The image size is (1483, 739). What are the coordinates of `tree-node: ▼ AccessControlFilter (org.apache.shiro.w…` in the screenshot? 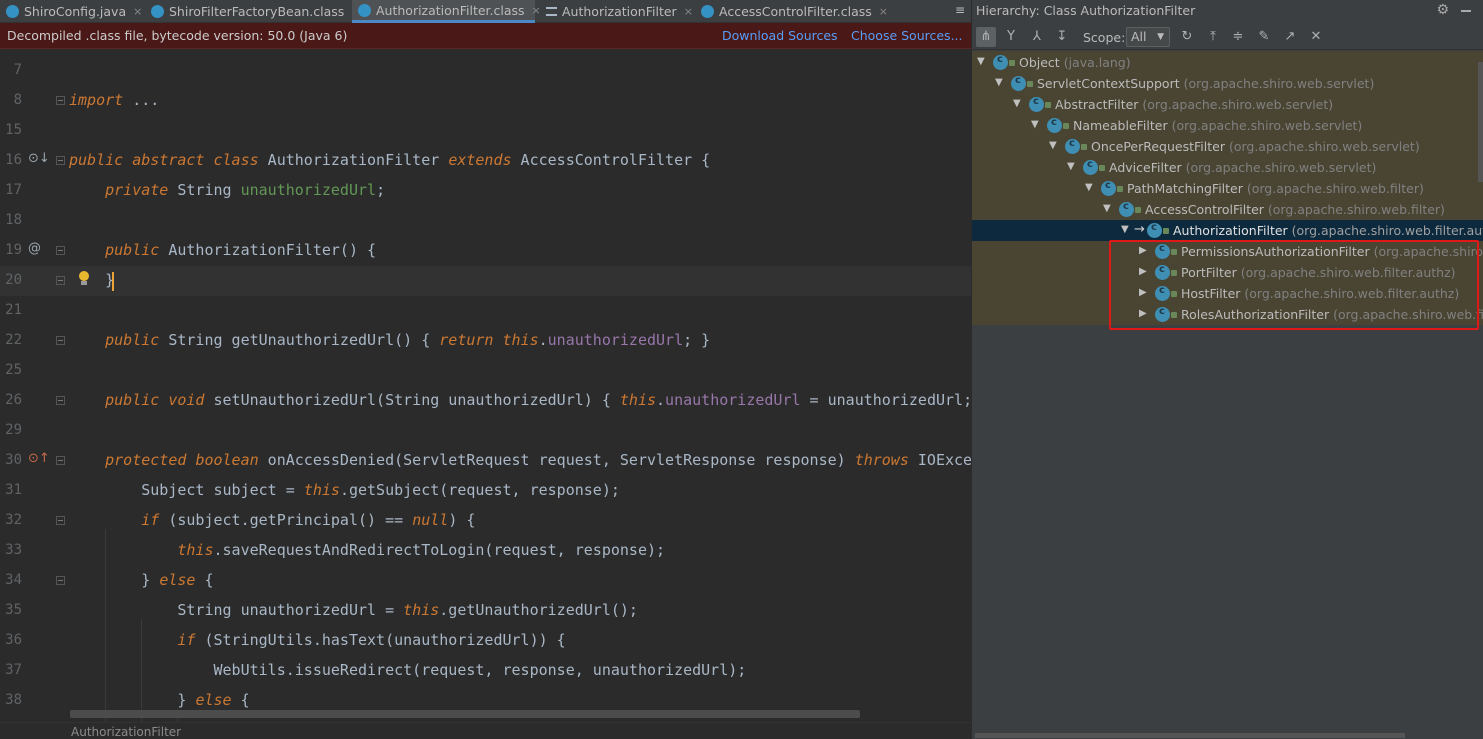 It's located at (1227, 209).